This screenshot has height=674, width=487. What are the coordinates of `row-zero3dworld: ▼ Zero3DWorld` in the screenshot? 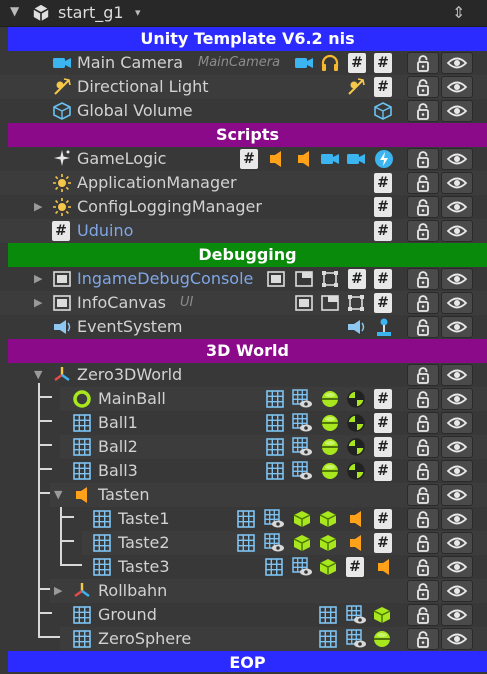 It's located at (243, 375).